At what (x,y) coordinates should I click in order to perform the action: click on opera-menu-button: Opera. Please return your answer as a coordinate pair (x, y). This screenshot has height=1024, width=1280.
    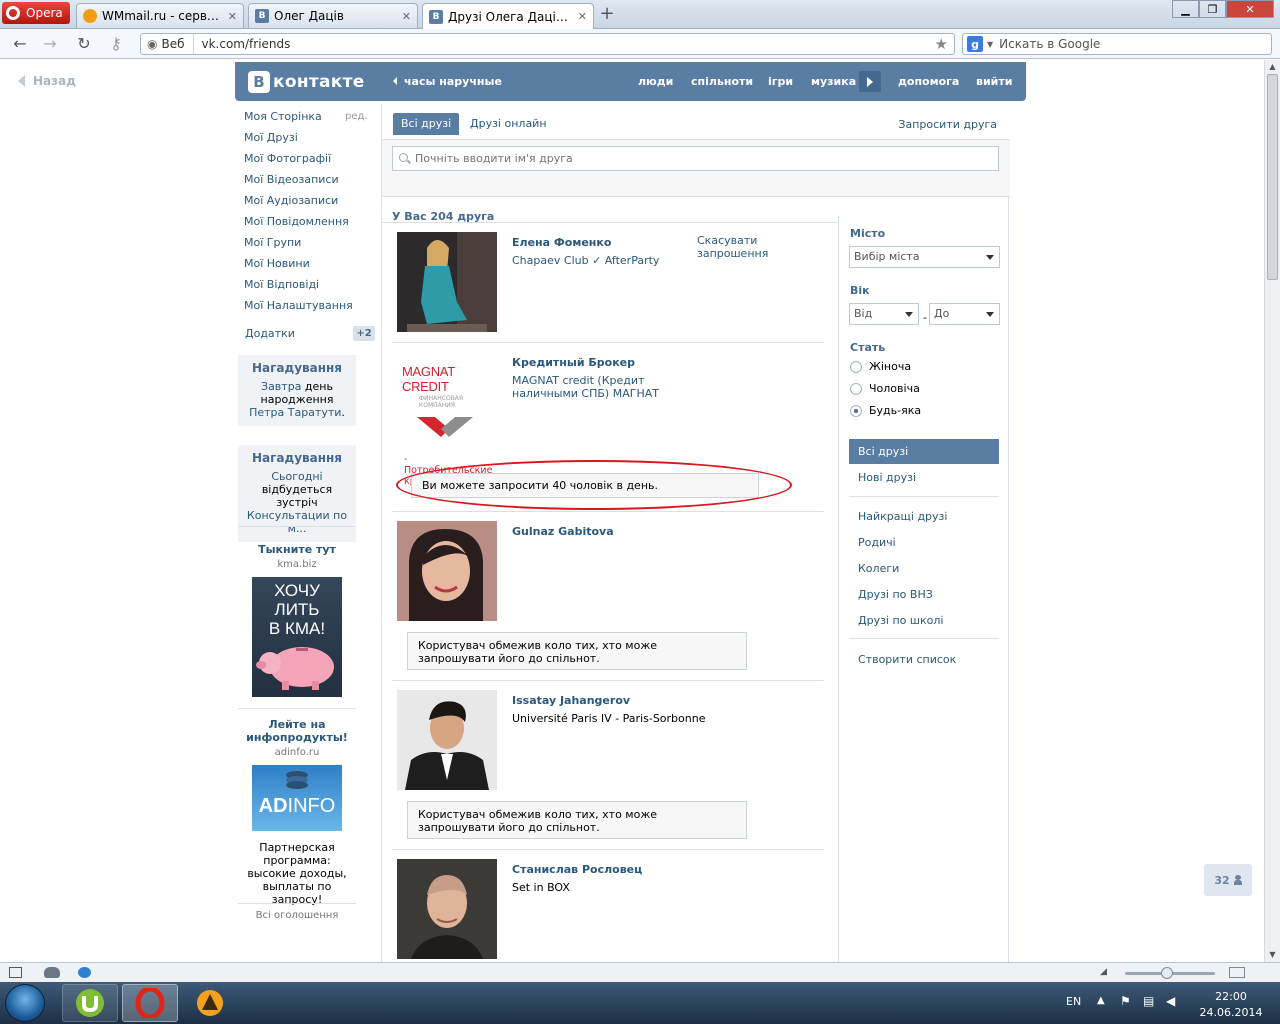
    Looking at the image, I should click on (36, 13).